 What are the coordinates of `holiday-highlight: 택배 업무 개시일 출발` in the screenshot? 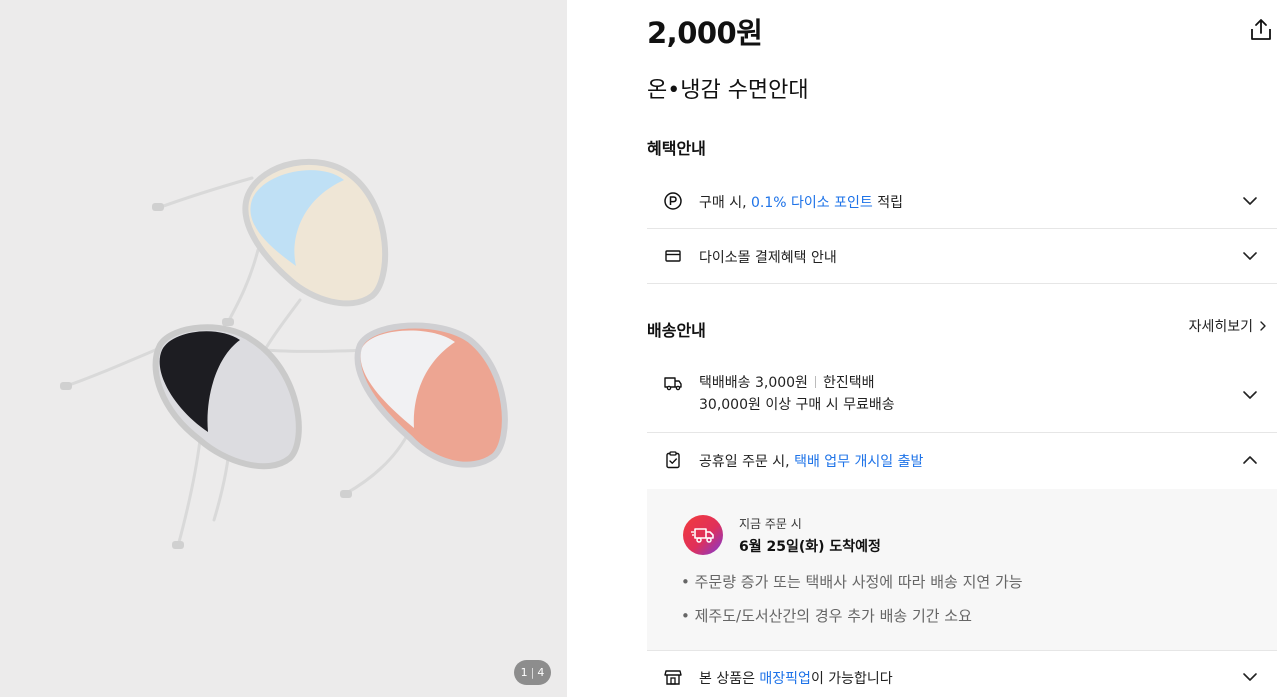 It's located at (859, 462).